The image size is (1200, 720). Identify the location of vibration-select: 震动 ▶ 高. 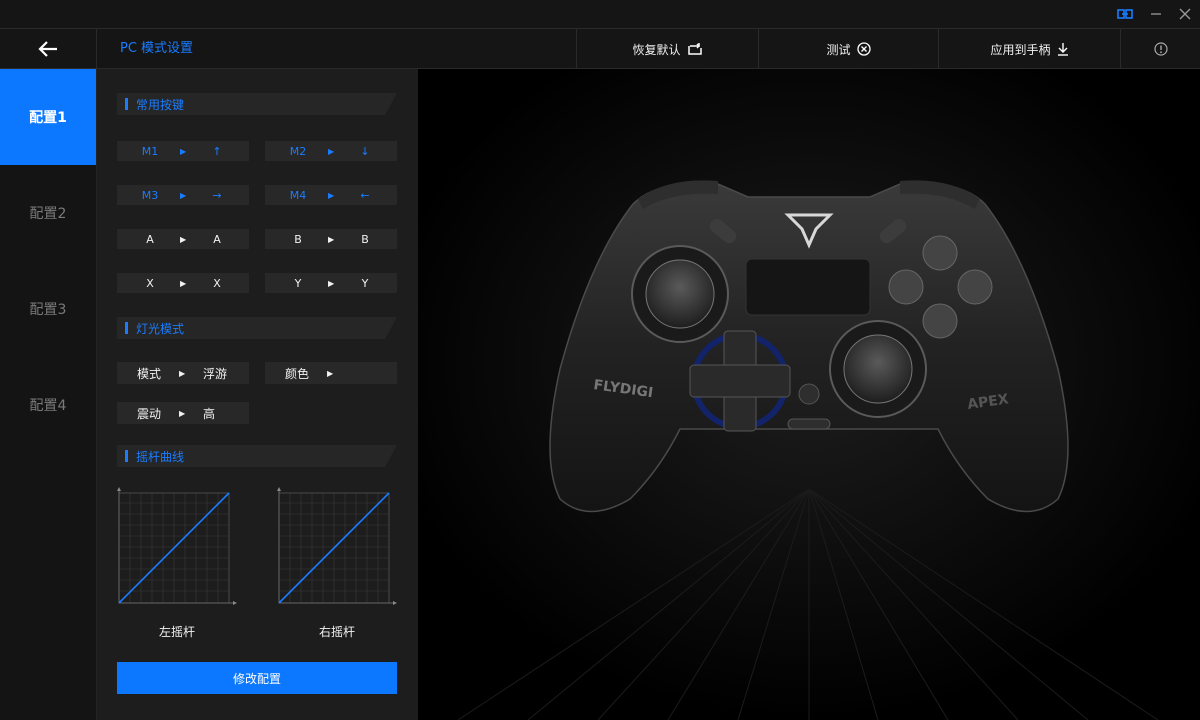
(183, 413).